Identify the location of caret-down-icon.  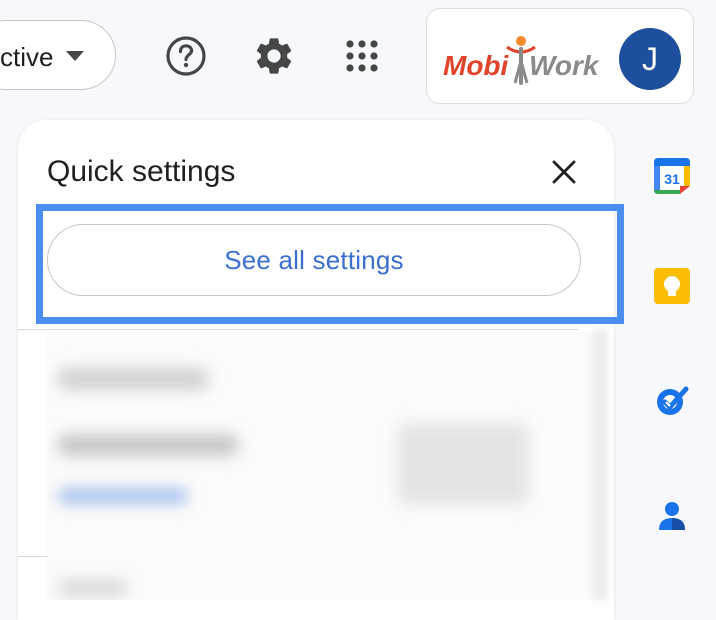
(75, 56).